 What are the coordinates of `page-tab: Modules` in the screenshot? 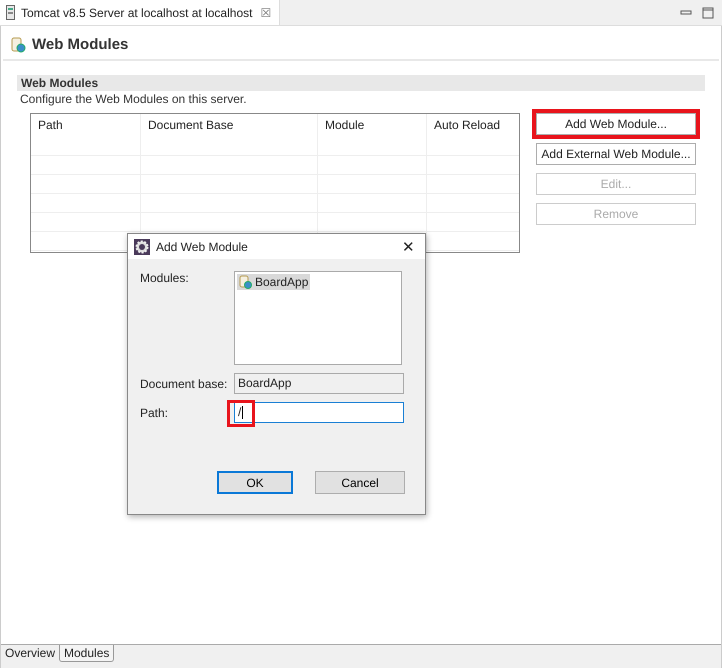 It's located at (86, 653).